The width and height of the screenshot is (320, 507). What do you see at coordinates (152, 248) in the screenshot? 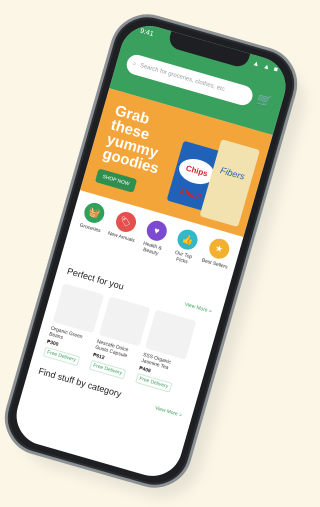
I see `category-label: Health & Beauty` at bounding box center [152, 248].